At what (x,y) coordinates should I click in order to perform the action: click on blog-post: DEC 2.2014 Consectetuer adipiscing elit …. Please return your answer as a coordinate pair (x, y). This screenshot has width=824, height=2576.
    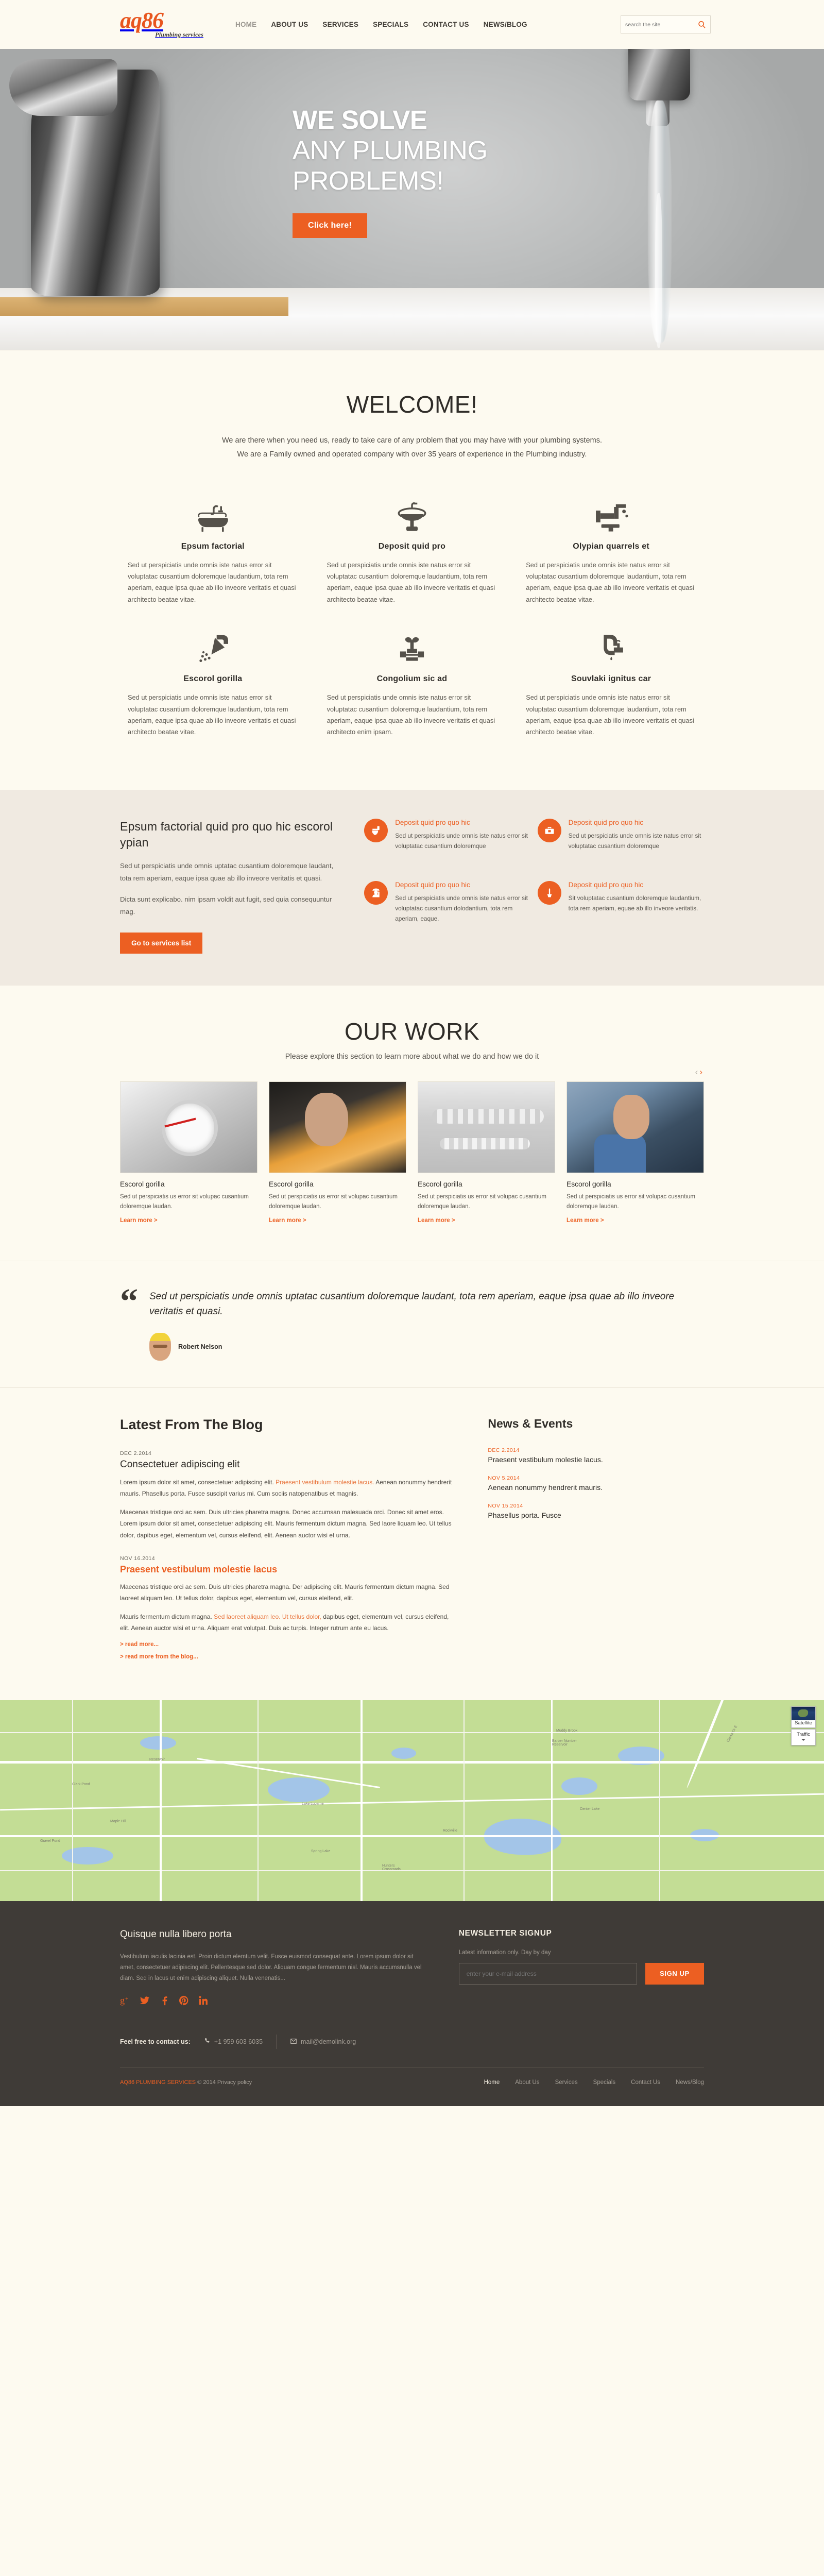
    Looking at the image, I should click on (289, 1495).